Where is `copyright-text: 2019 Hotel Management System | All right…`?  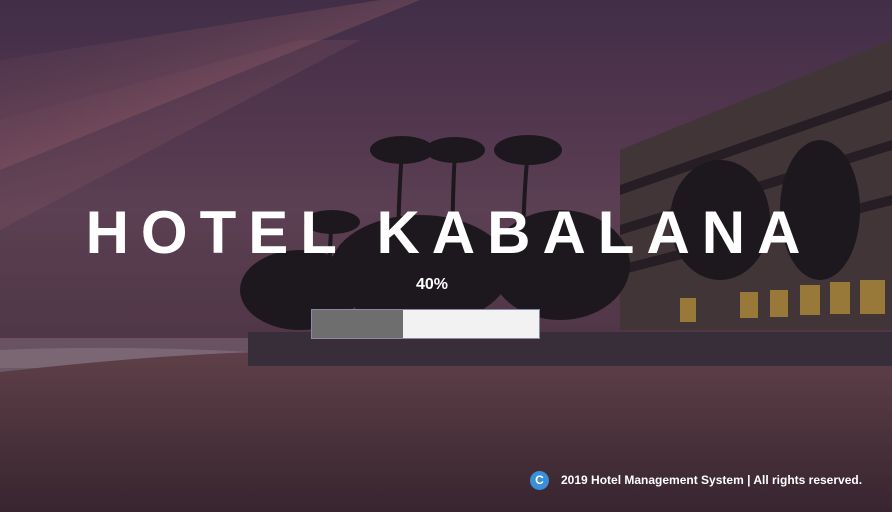
copyright-text: 2019 Hotel Management System | All right… is located at coordinates (712, 480).